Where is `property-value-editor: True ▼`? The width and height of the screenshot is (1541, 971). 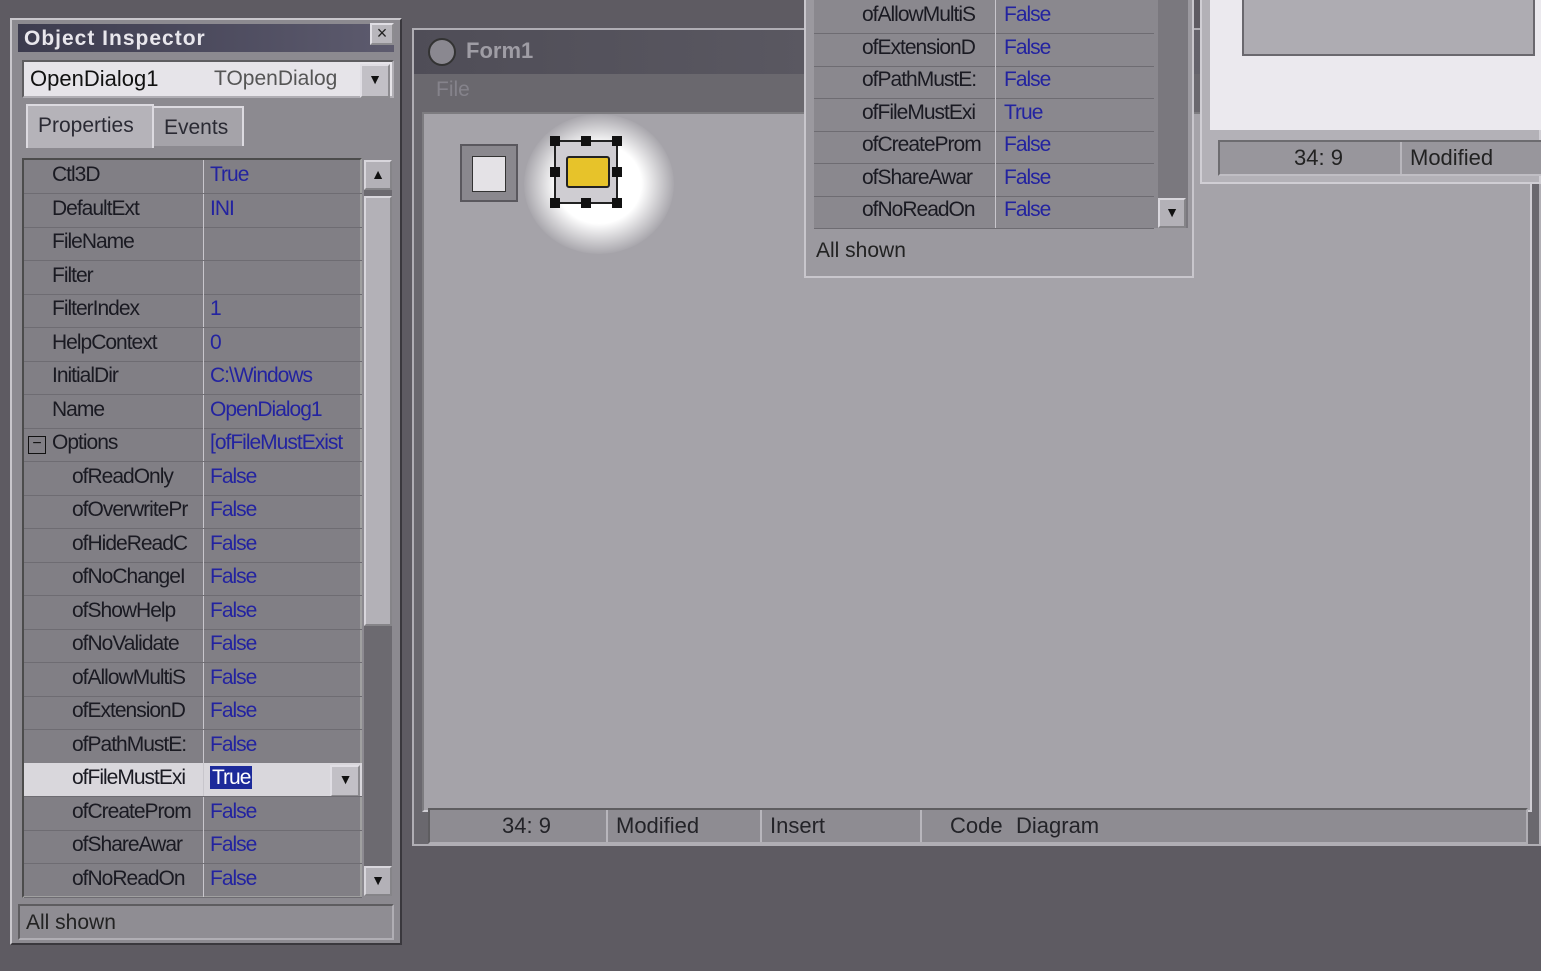
property-value-editor: True ▼ is located at coordinates (285, 779).